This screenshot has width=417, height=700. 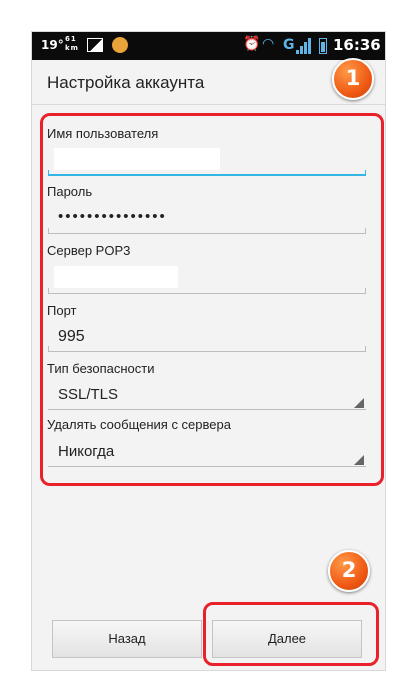 I want to click on alarm-icon: ⏰, so click(x=252, y=44).